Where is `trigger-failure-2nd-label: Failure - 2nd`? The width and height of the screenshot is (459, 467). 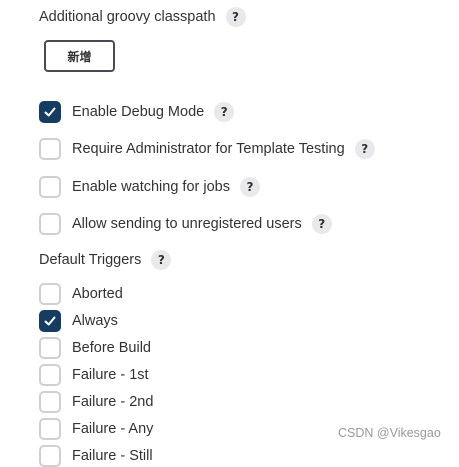
trigger-failure-2nd-label: Failure - 2nd is located at coordinates (113, 402).